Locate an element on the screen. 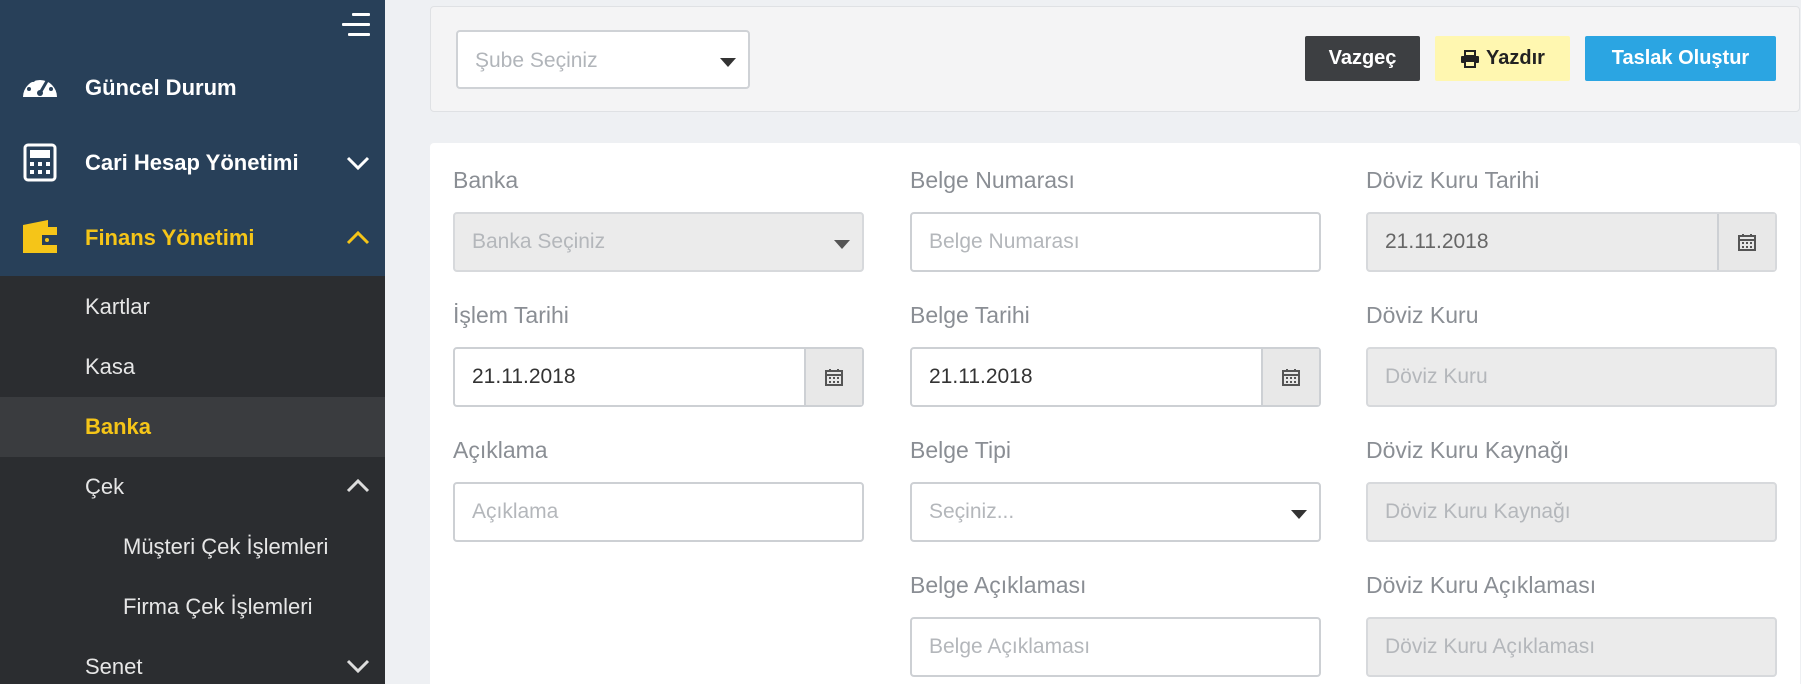  sidebar-item-label: Cari Hesap Yönetimi is located at coordinates (192, 162).